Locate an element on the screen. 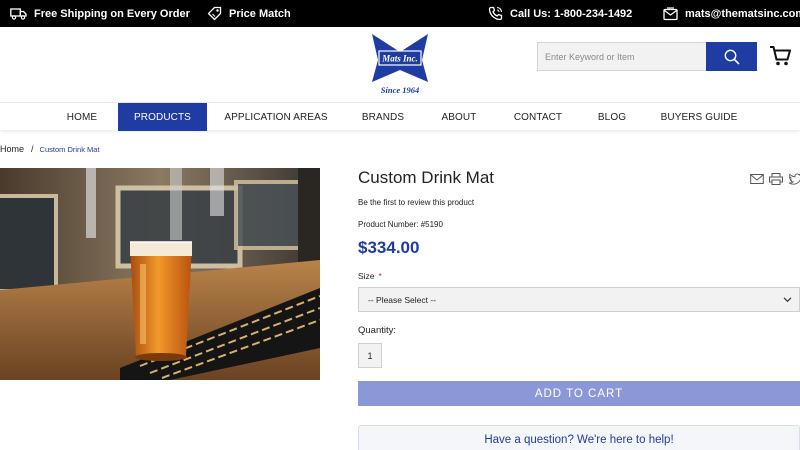 This screenshot has height=450, width=800. nav-item-products: PRODUCTS is located at coordinates (162, 117).